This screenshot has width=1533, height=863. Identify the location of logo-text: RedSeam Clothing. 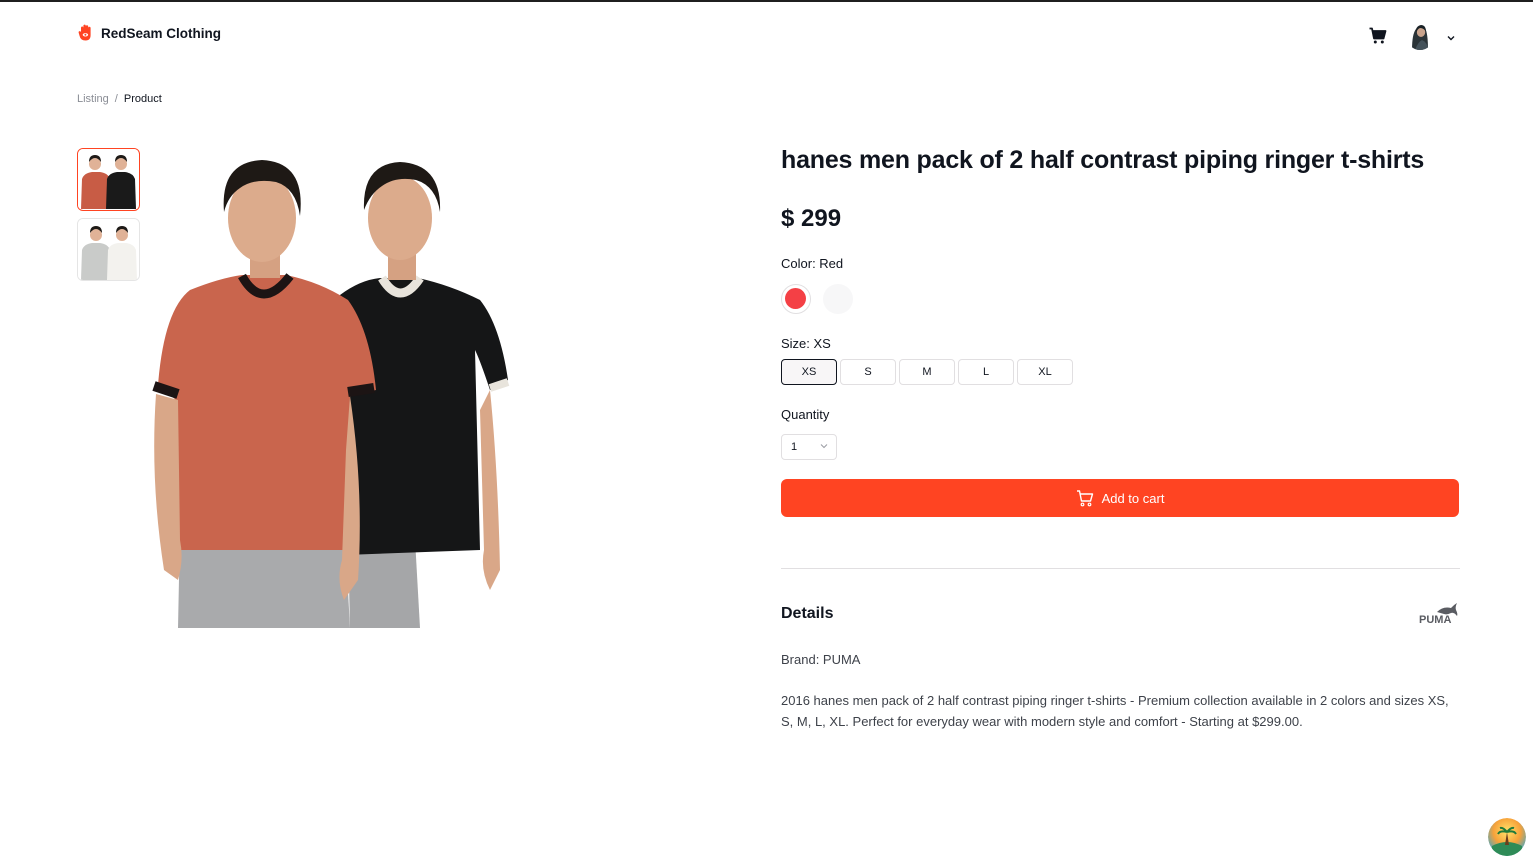
(161, 33).